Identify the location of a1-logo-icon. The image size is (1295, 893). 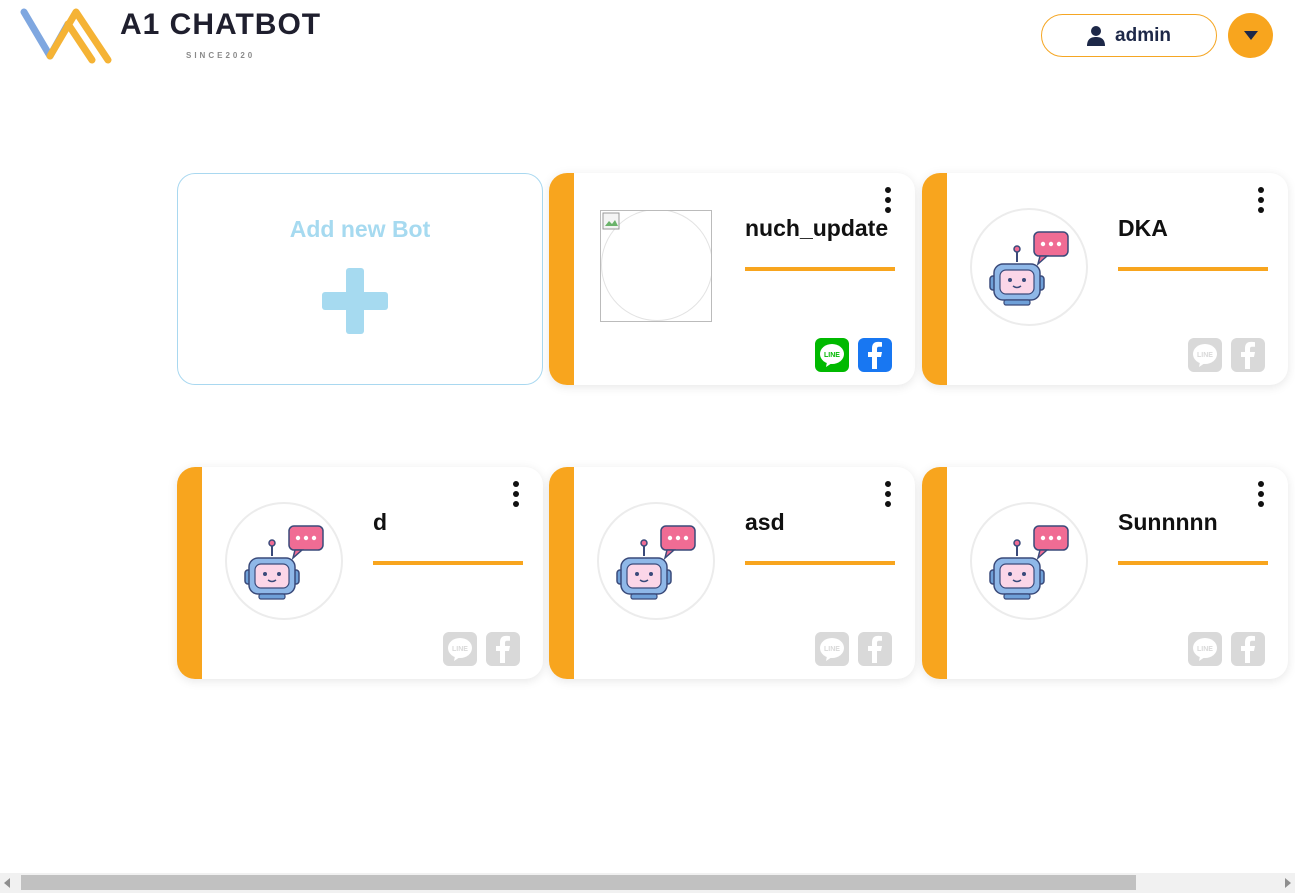
(66, 36).